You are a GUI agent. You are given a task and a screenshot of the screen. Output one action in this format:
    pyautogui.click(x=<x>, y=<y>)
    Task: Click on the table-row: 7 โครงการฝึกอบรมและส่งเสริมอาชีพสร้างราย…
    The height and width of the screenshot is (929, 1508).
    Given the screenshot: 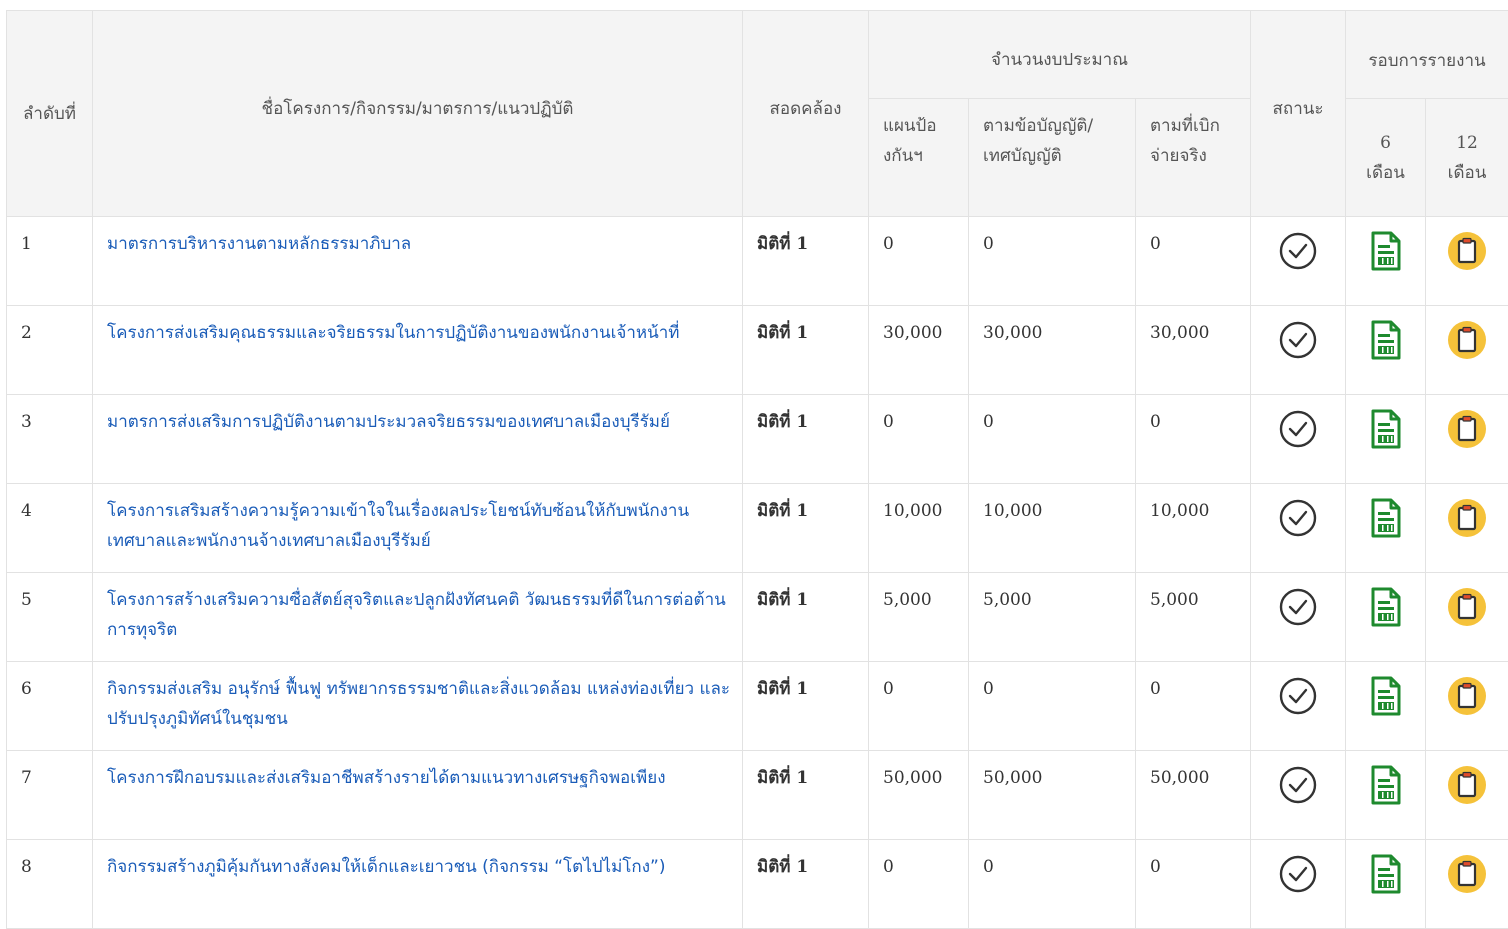 What is the action you would take?
    pyautogui.click(x=757, y=795)
    